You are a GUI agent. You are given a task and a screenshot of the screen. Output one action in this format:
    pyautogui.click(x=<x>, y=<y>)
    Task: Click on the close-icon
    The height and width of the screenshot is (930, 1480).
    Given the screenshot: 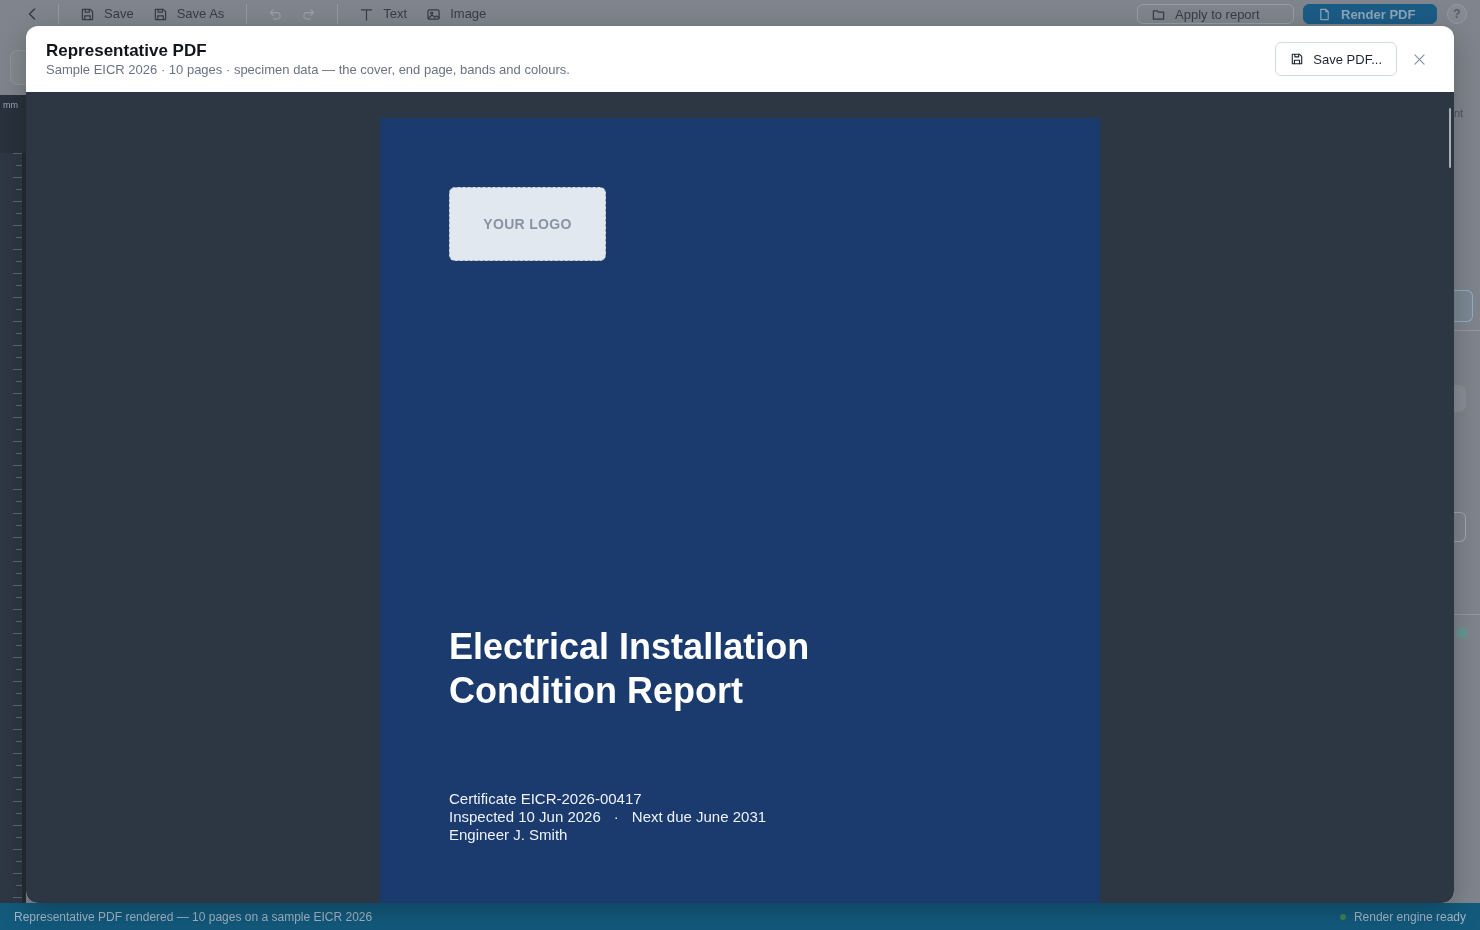 What is the action you would take?
    pyautogui.click(x=1419, y=59)
    